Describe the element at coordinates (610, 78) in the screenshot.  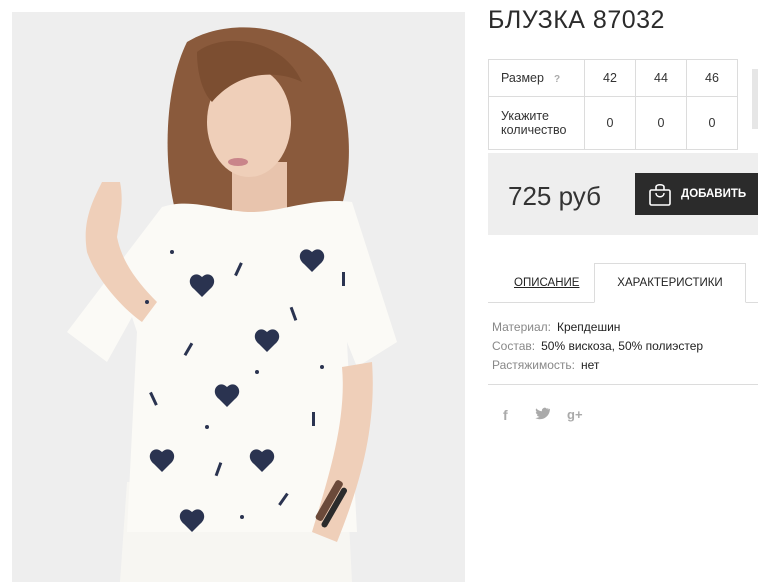
I see `size-42: 42` at that location.